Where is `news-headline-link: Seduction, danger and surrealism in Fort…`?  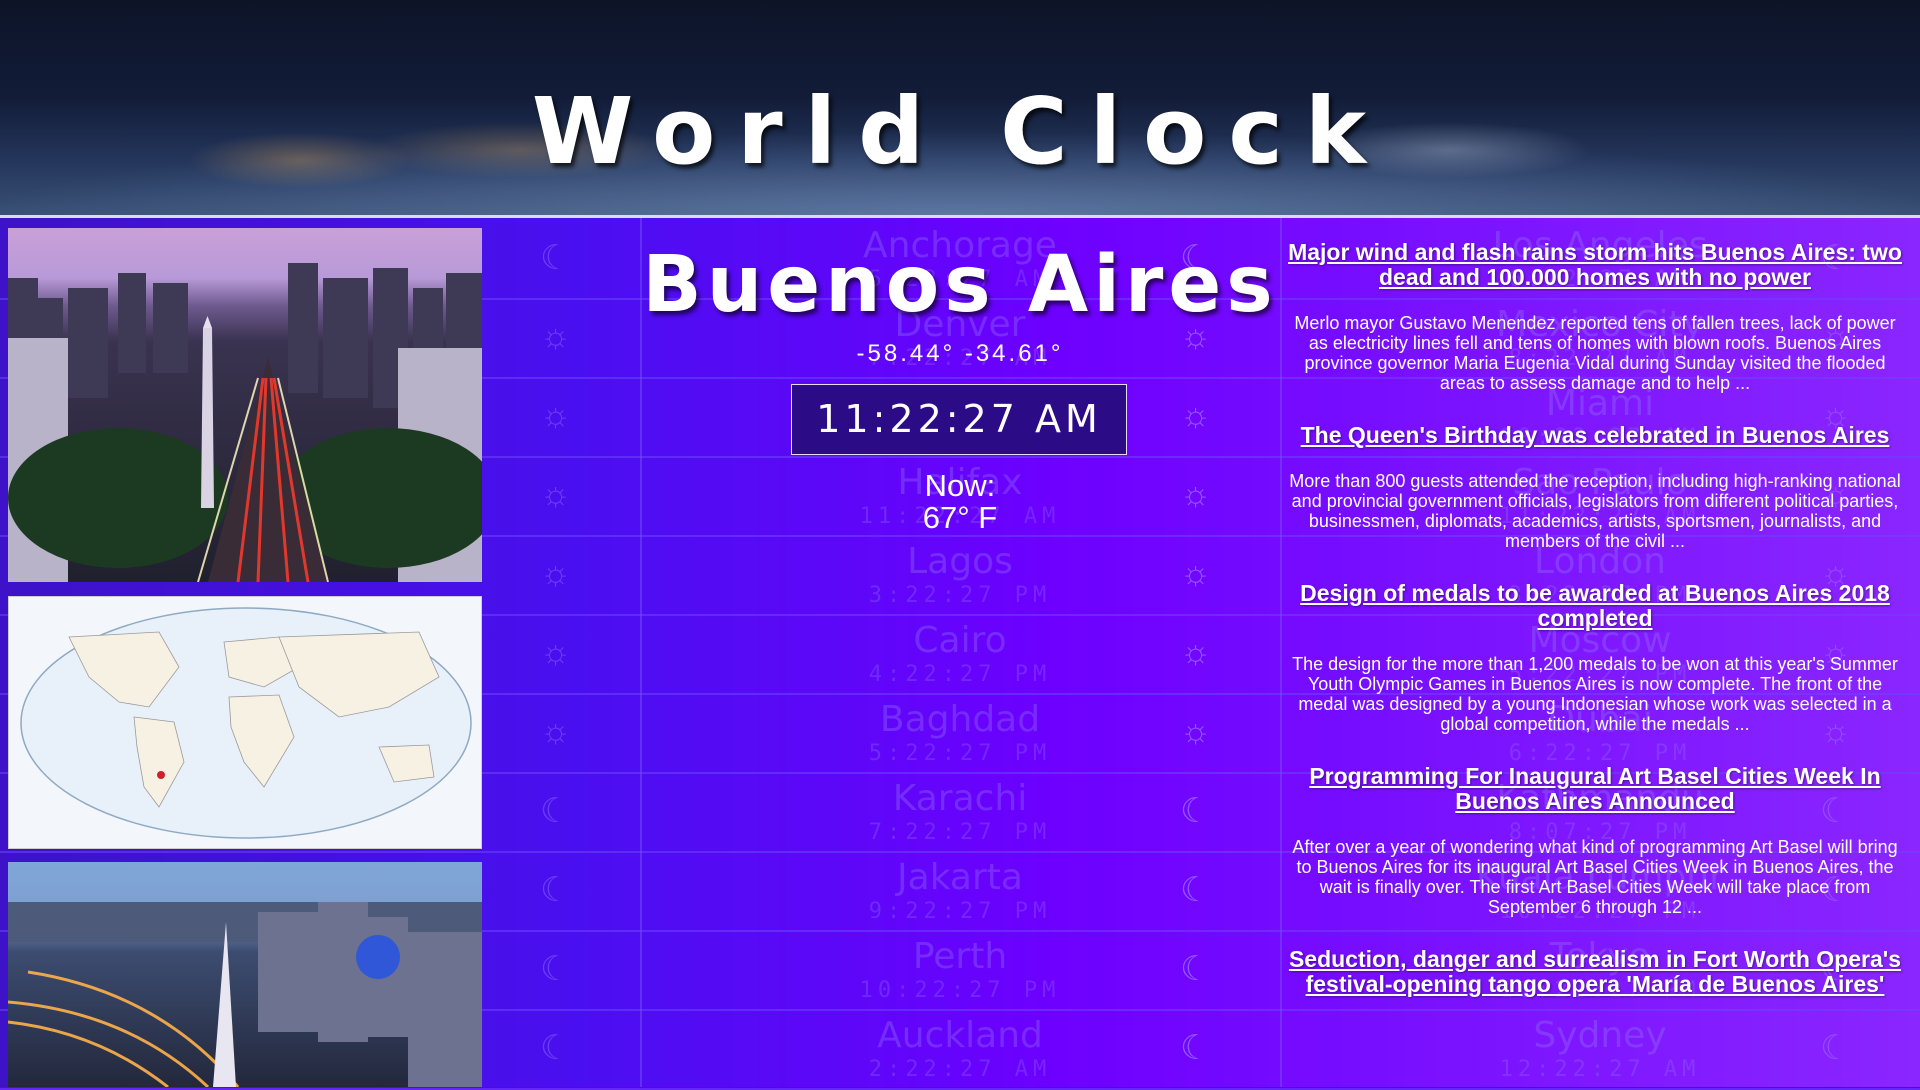 news-headline-link: Seduction, danger and surrealism in Fort… is located at coordinates (1595, 972).